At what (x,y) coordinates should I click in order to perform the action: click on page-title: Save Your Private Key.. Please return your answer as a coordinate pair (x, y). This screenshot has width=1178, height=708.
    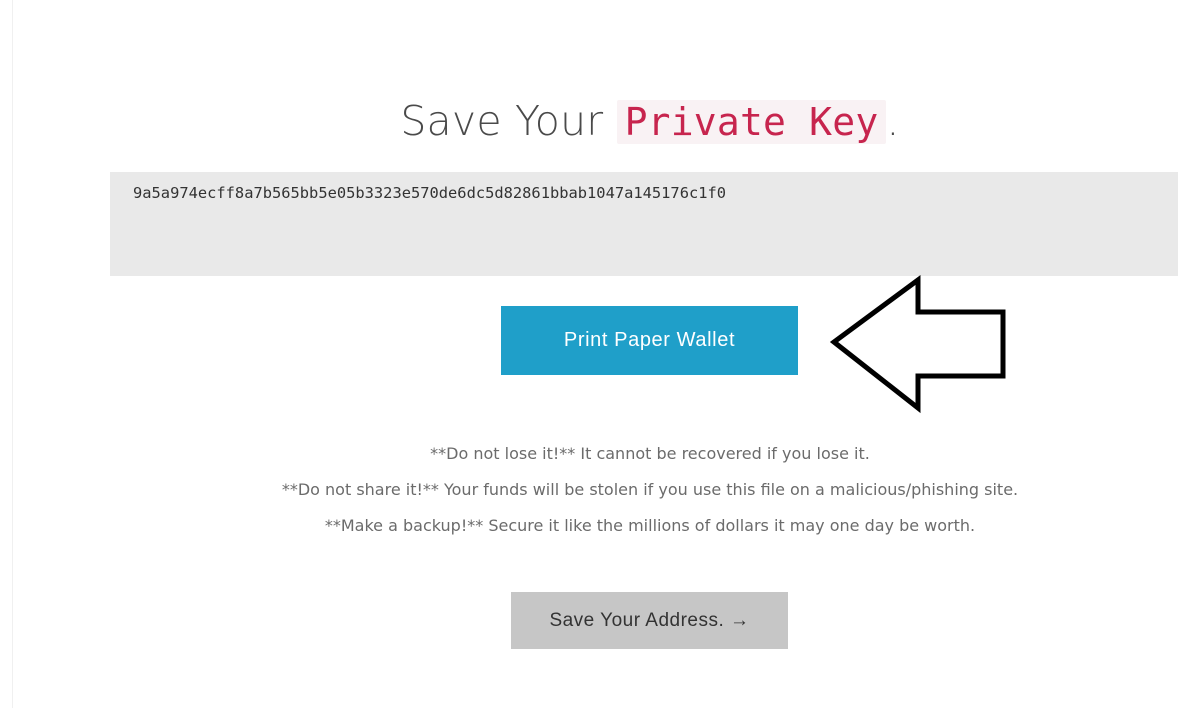
    Looking at the image, I should click on (589, 121).